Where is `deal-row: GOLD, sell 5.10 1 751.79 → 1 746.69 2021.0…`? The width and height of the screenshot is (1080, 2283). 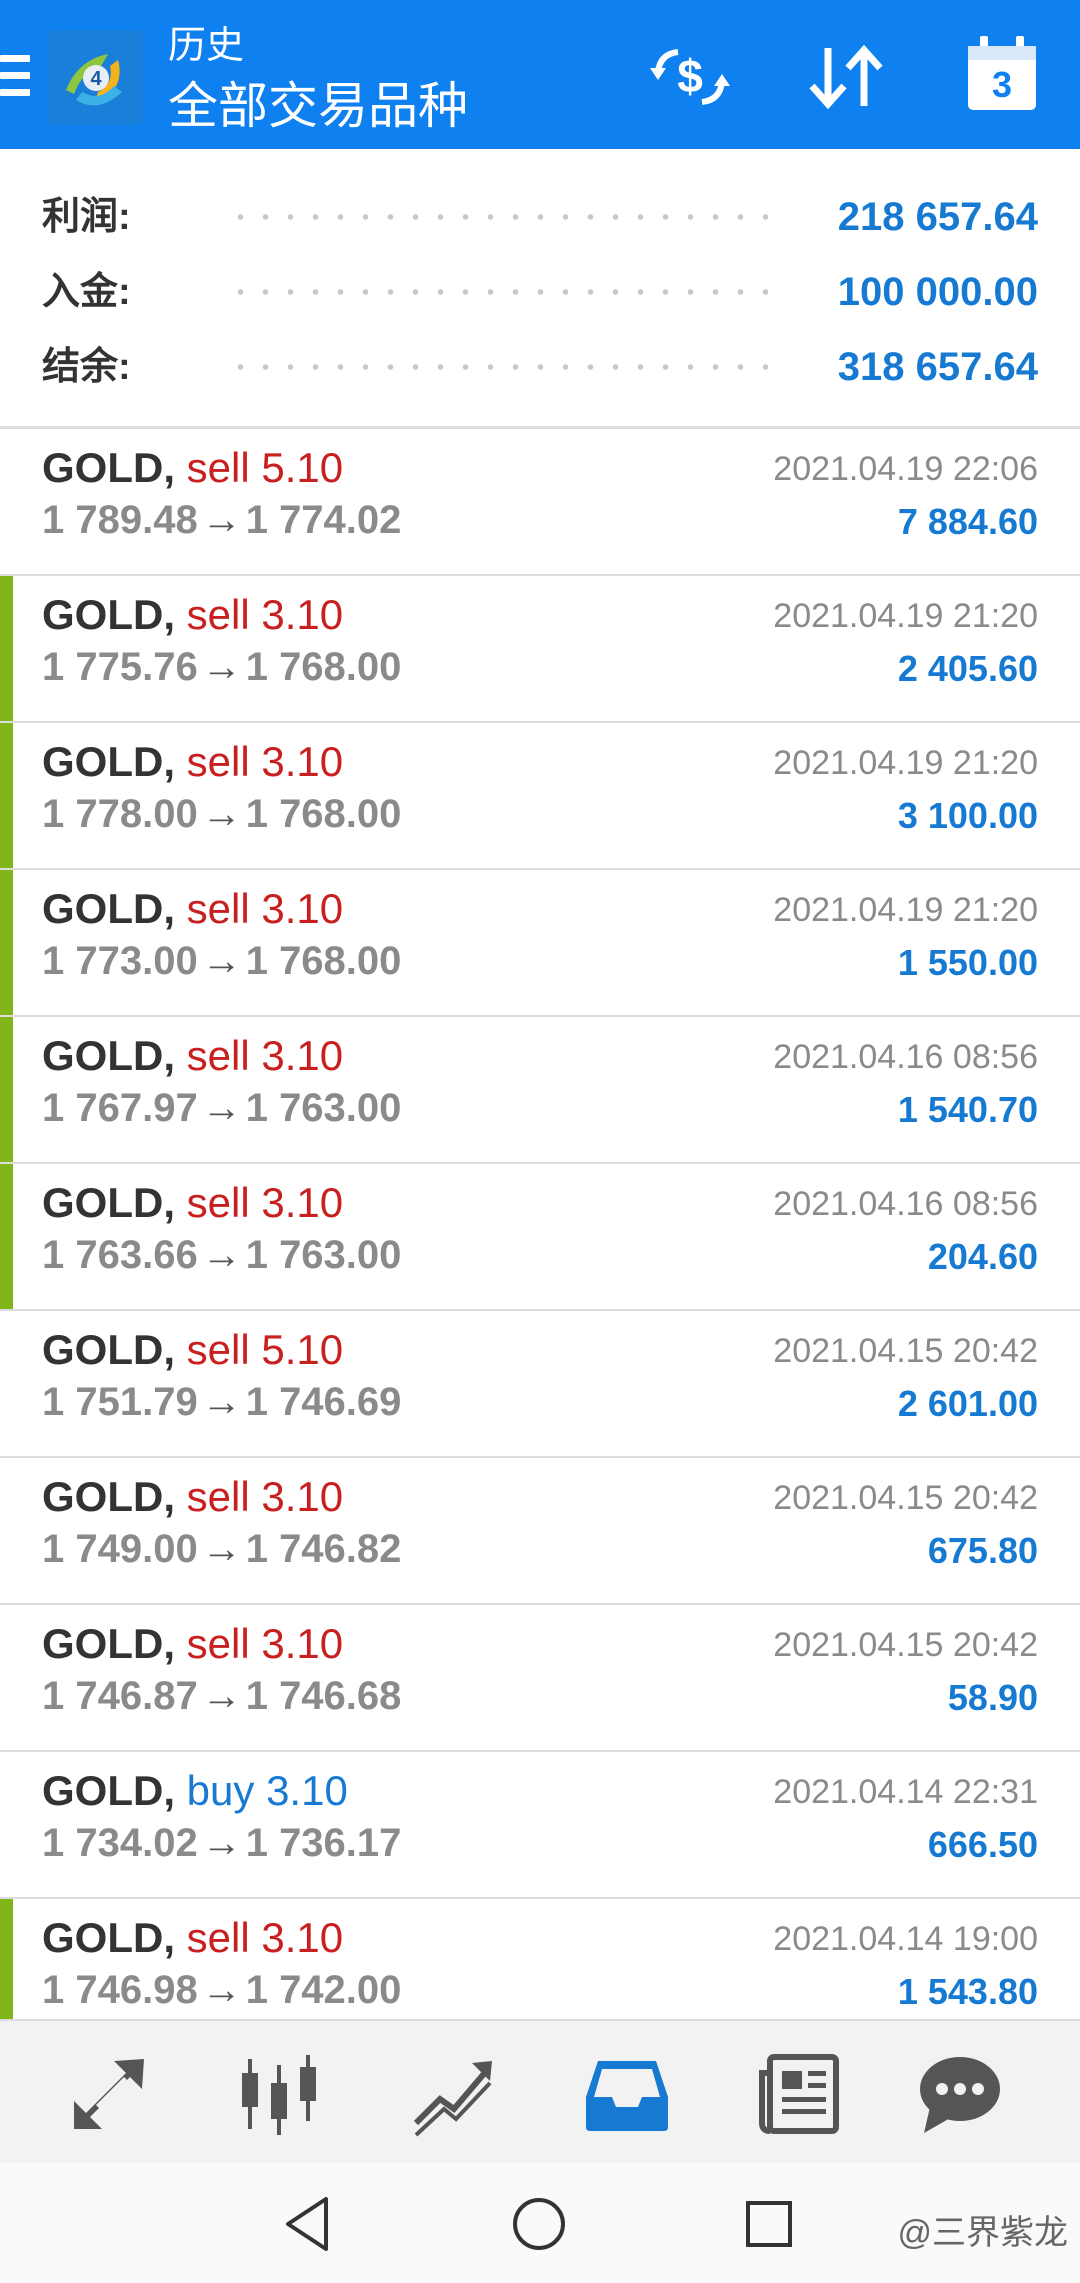 deal-row: GOLD, sell 5.10 1 751.79 → 1 746.69 2021.0… is located at coordinates (540, 1384).